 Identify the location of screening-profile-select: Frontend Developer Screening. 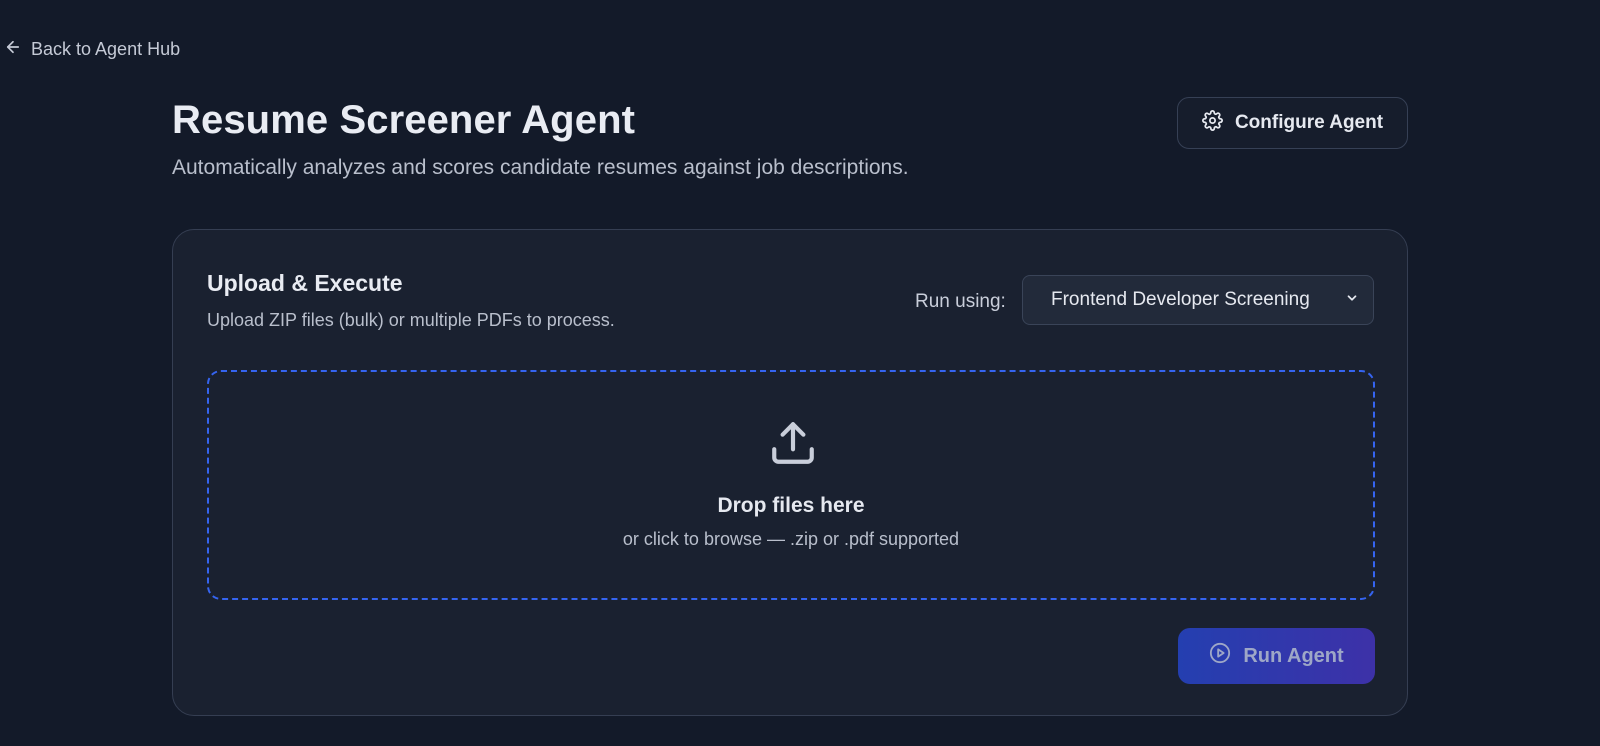
(1198, 300).